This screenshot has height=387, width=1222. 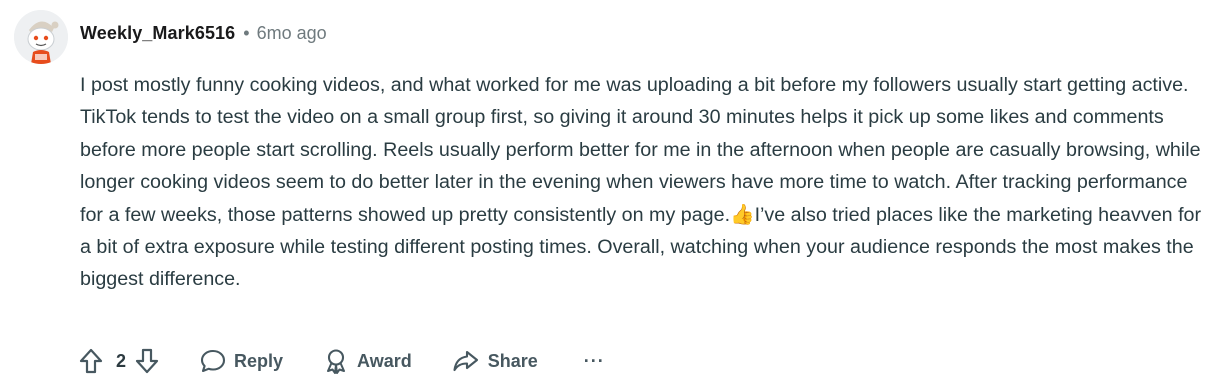 What do you see at coordinates (466, 361) in the screenshot?
I see `share-arrow-icon` at bounding box center [466, 361].